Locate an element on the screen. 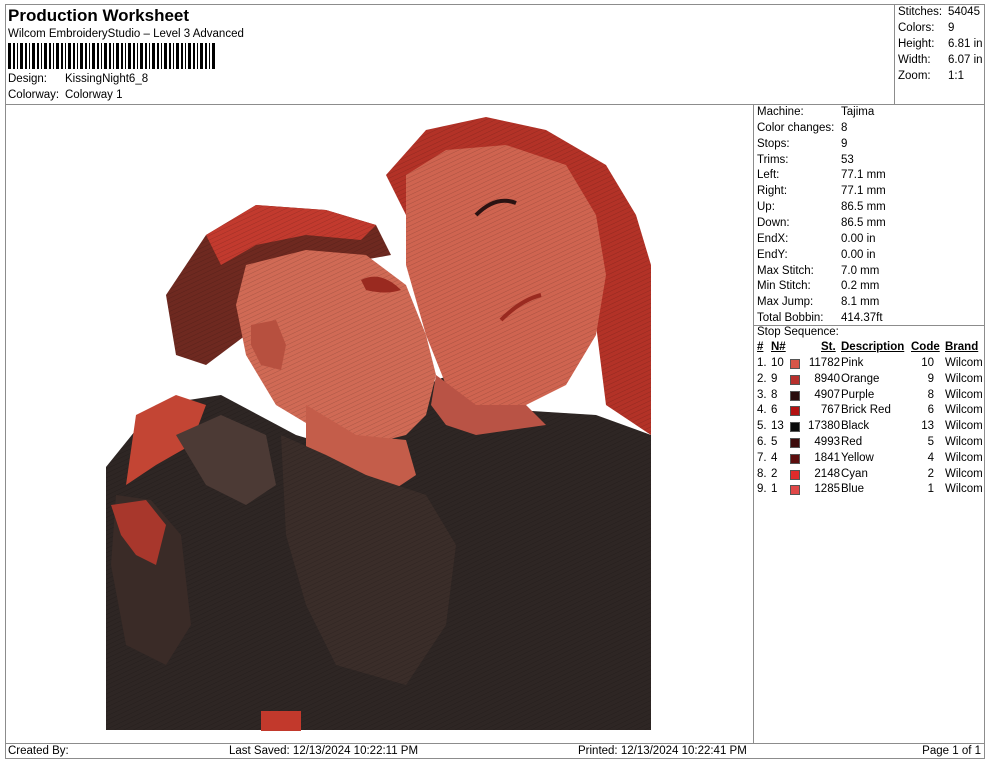 The height and width of the screenshot is (762, 990). table-row: 3. 8 4907 Purple 8 Wilcom is located at coordinates (870, 397).